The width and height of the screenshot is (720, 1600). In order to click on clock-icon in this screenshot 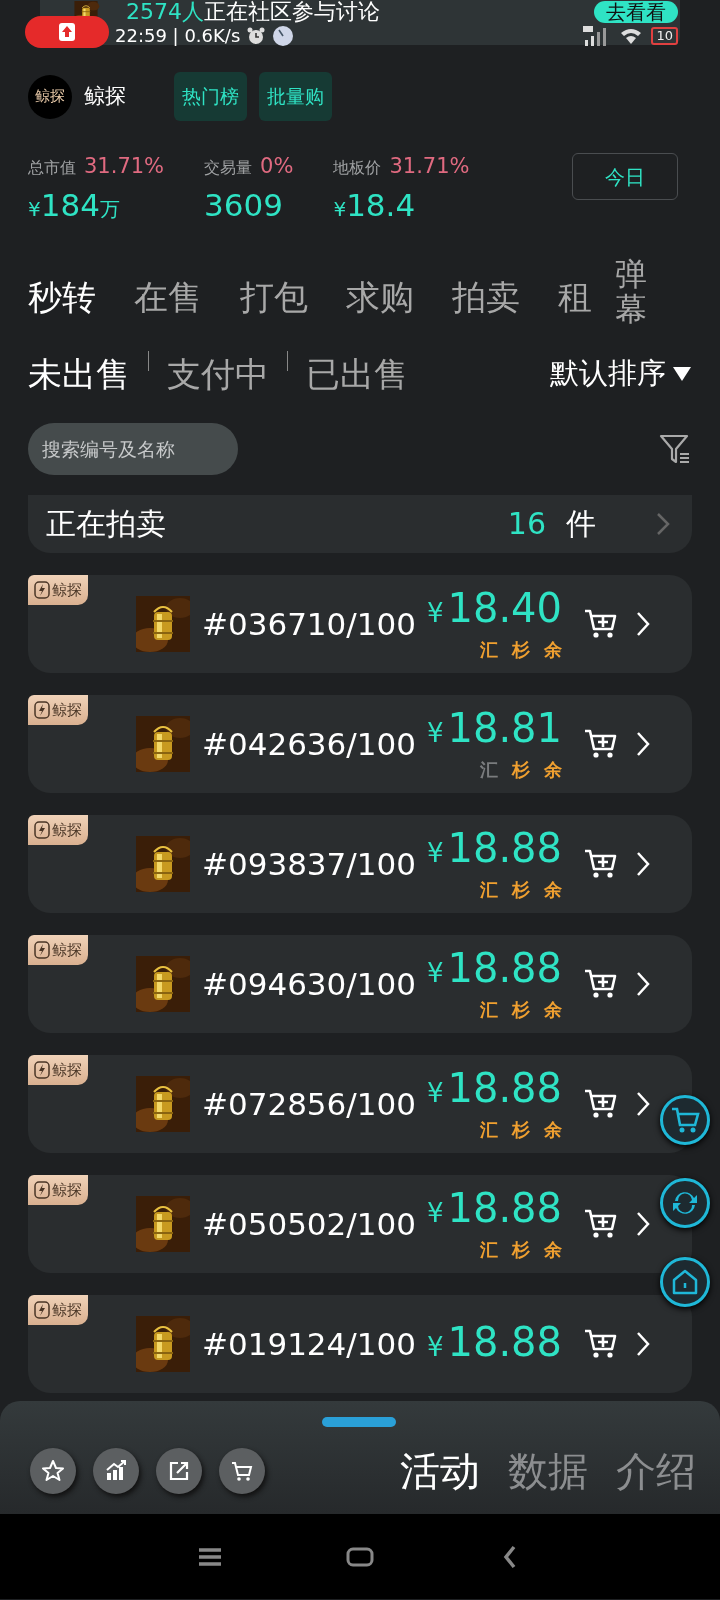, I will do `click(283, 36)`.